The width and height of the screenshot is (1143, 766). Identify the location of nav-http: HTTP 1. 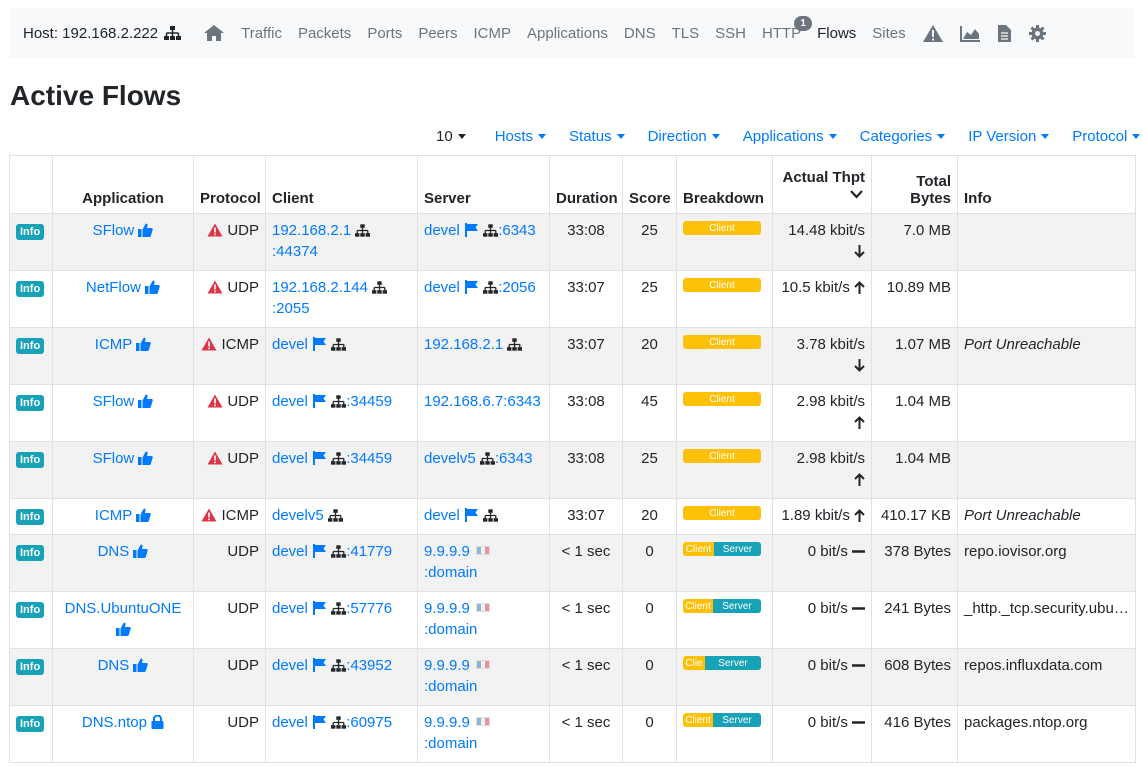
(787, 33).